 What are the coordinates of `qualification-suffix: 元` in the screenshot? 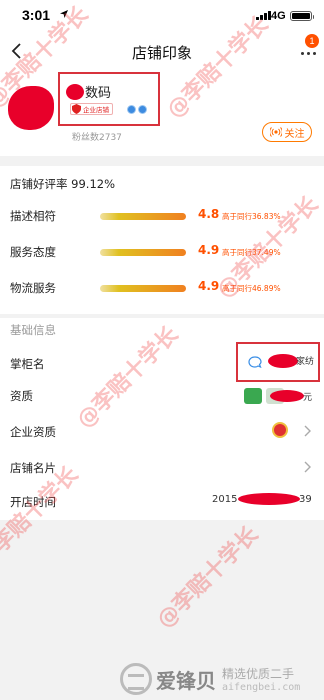 It's located at (308, 398).